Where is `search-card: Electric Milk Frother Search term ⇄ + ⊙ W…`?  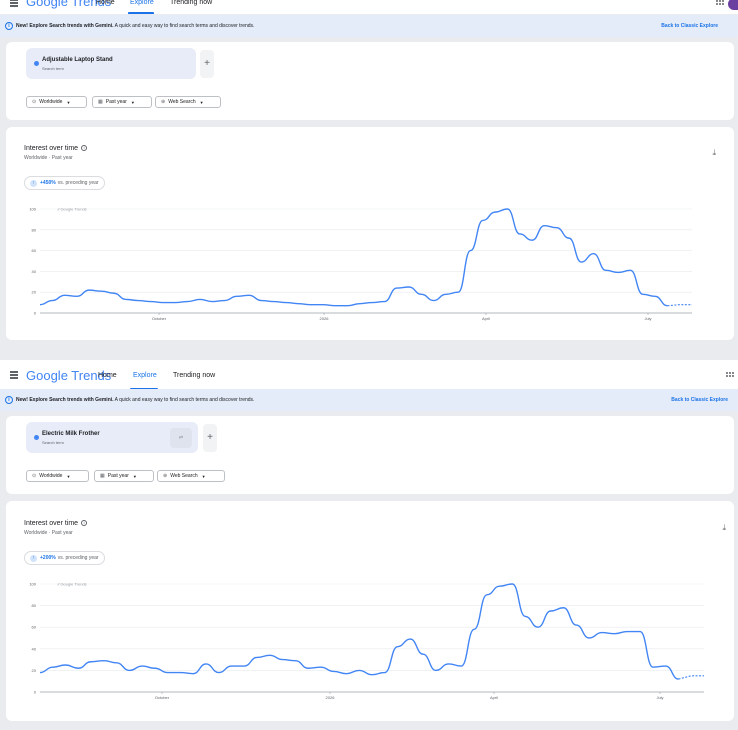 search-card: Electric Milk Frother Search term ⇄ + ⊙ W… is located at coordinates (370, 455).